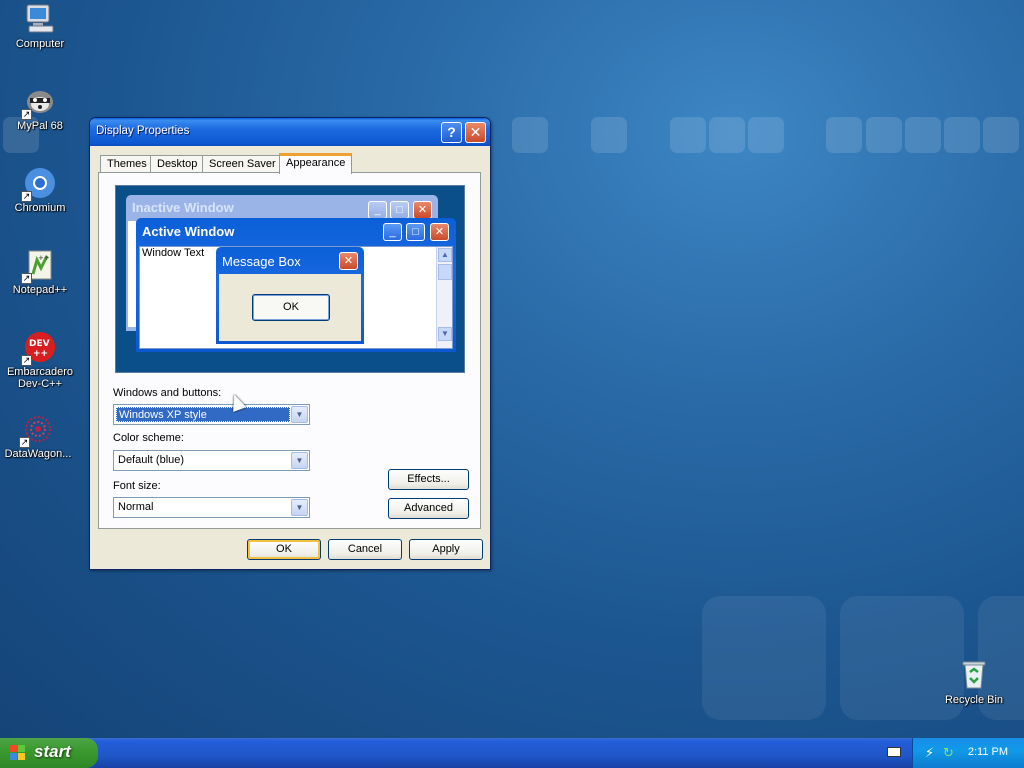 The width and height of the screenshot is (1024, 768). Describe the element at coordinates (137, 486) in the screenshot. I see `font-size-label: Font size:` at that location.